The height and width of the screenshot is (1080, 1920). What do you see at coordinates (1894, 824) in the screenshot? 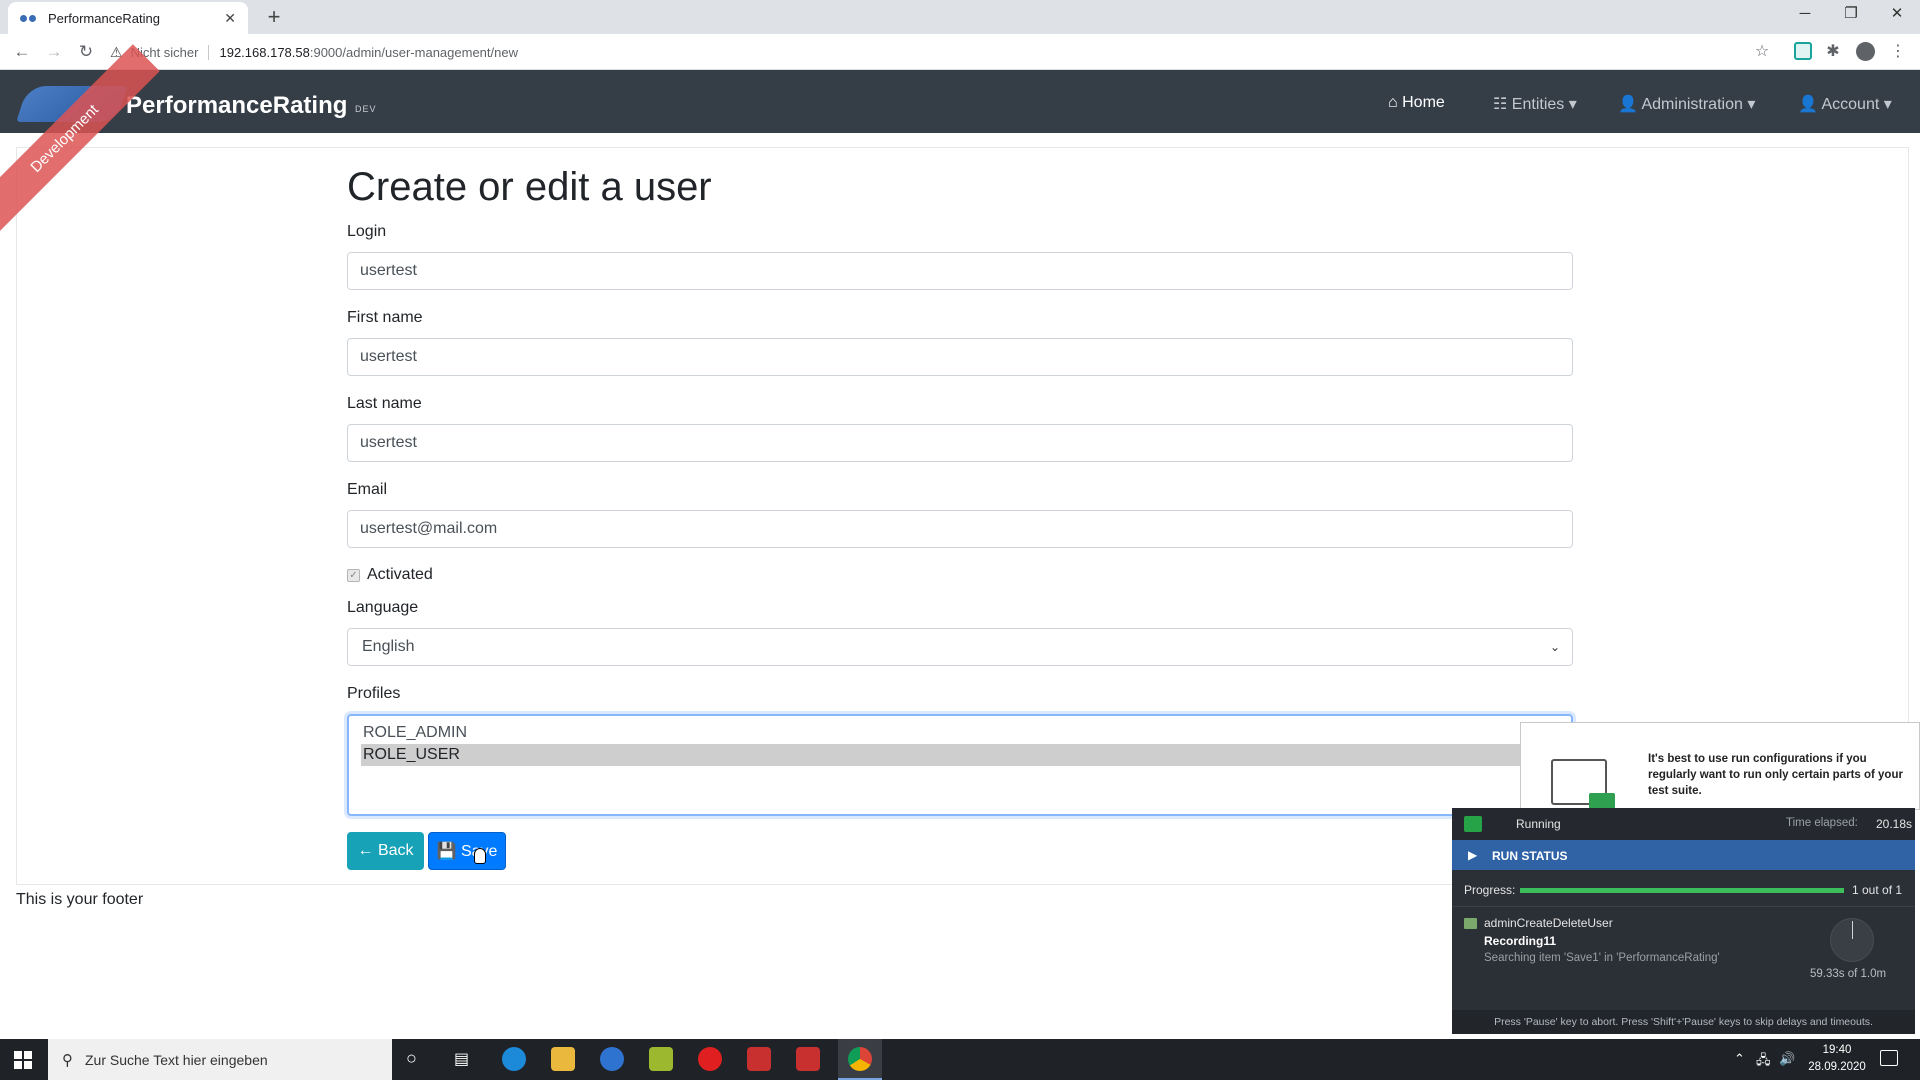
I see `time-elapsed-value: 20.18s` at bounding box center [1894, 824].